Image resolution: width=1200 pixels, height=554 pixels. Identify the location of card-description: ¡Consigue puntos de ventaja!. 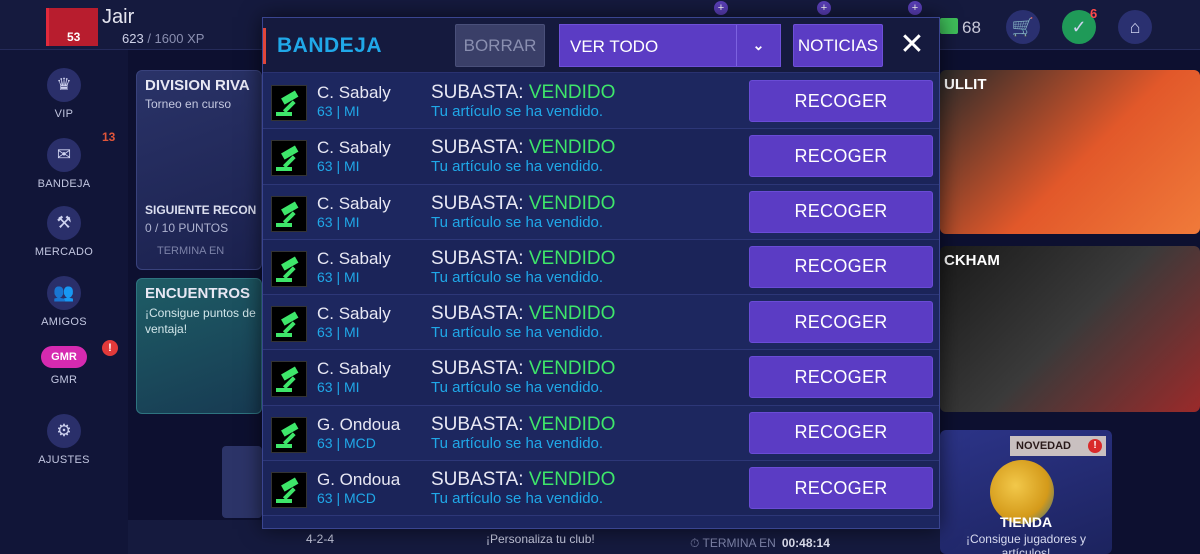
(200, 321).